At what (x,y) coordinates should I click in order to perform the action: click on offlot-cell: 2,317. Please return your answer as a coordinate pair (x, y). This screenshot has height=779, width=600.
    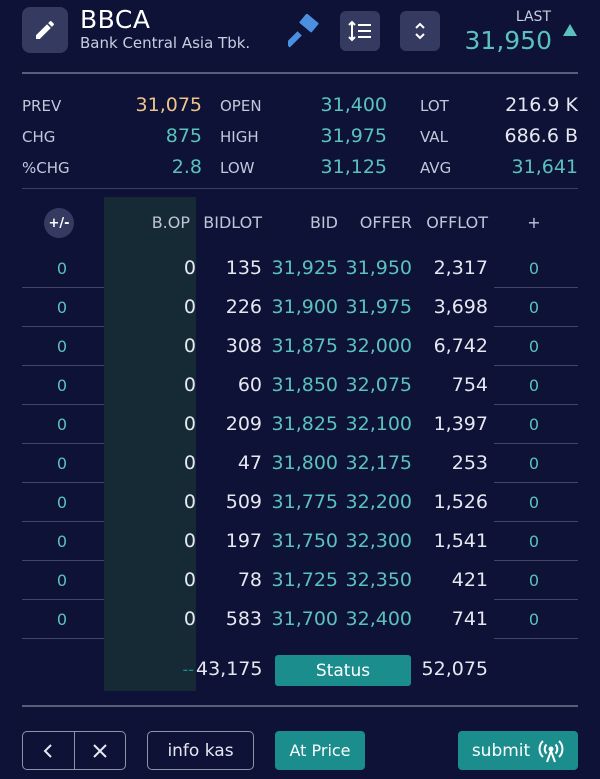
    Looking at the image, I should click on (460, 268).